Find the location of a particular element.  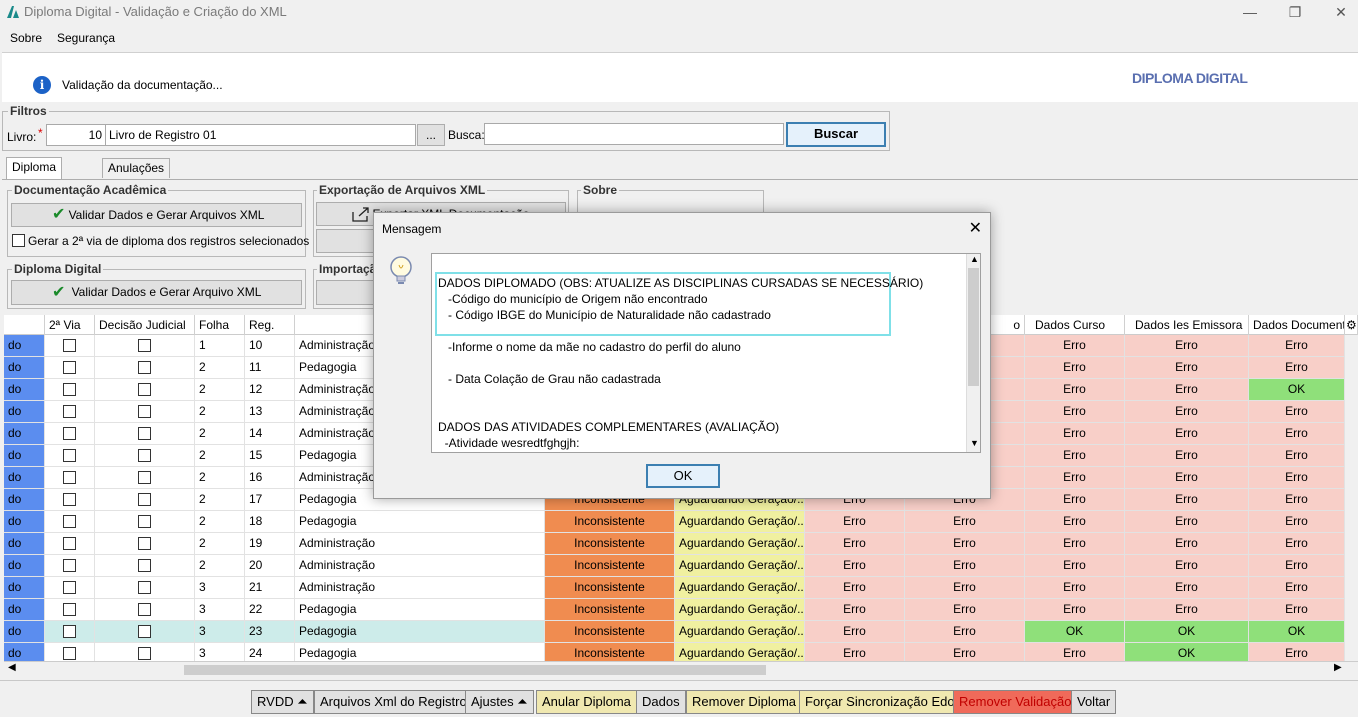

header-folha: Folha is located at coordinates (220, 325).